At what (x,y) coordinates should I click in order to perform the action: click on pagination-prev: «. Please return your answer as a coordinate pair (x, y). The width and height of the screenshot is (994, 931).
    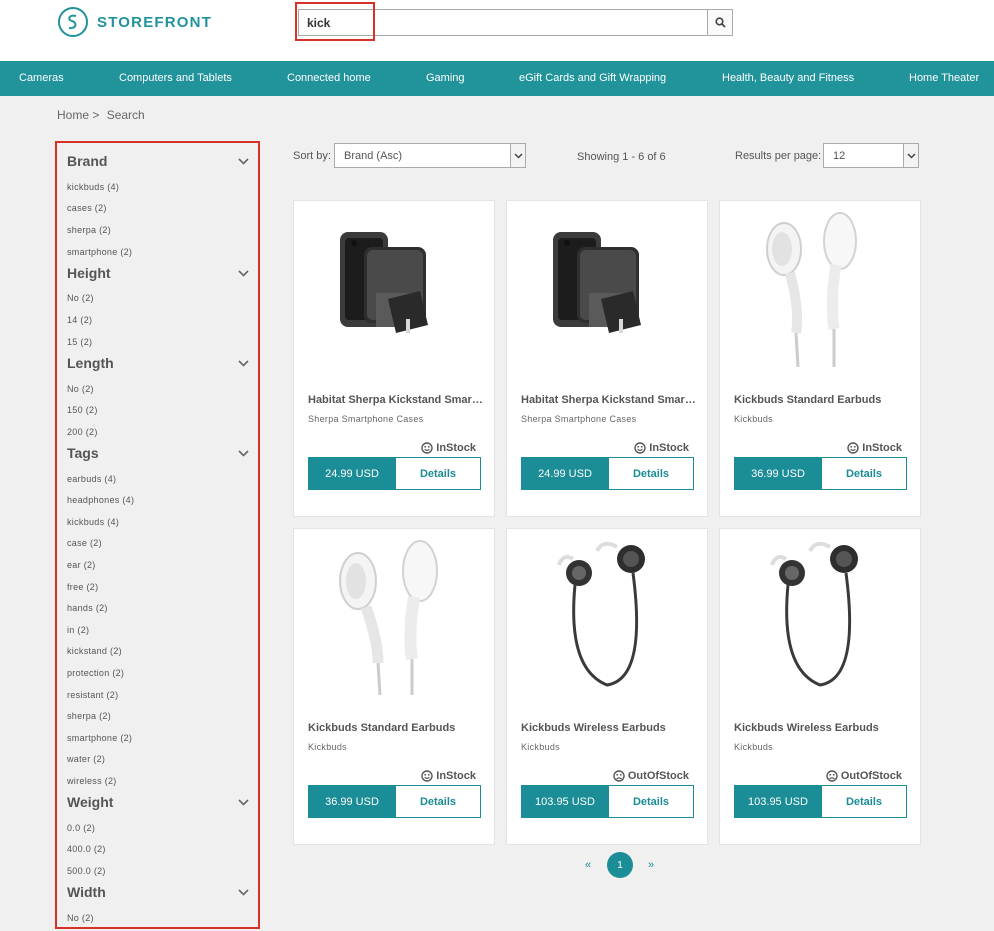
    Looking at the image, I should click on (588, 865).